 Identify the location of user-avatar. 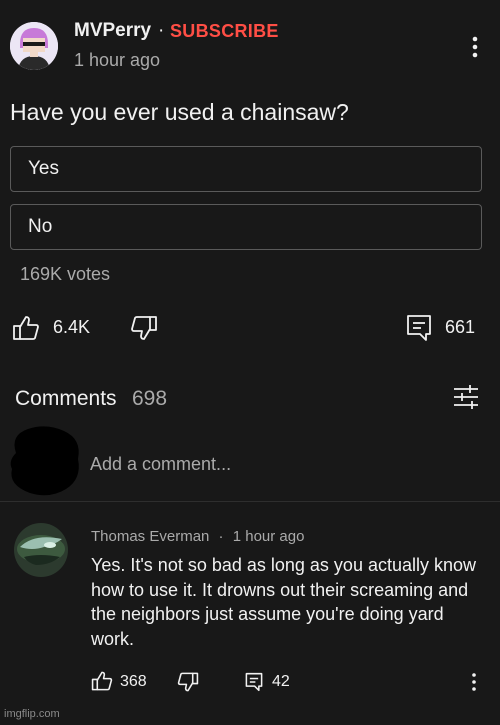
(44, 461).